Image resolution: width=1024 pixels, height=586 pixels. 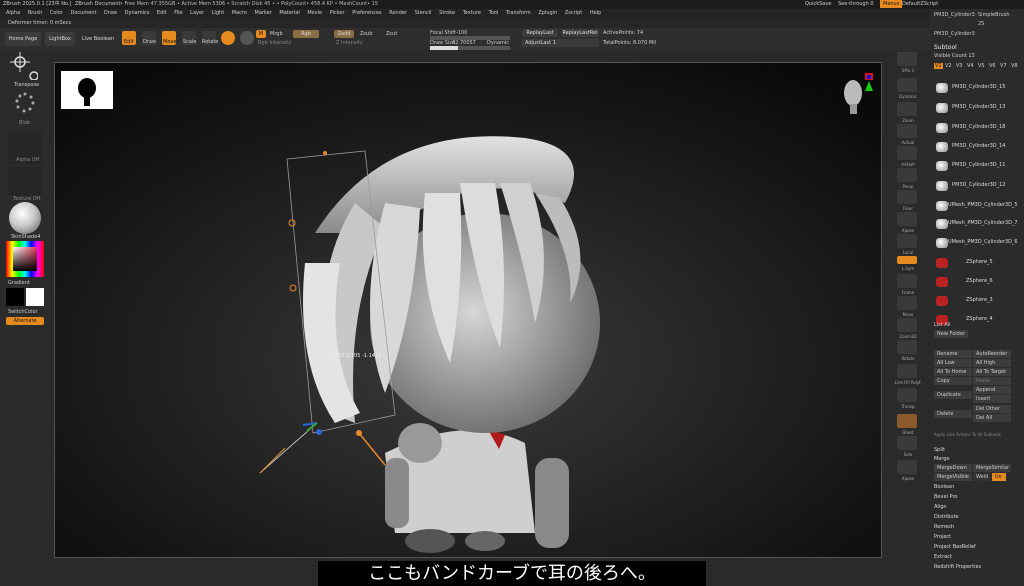 What do you see at coordinates (907, 131) in the screenshot?
I see `actual-button` at bounding box center [907, 131].